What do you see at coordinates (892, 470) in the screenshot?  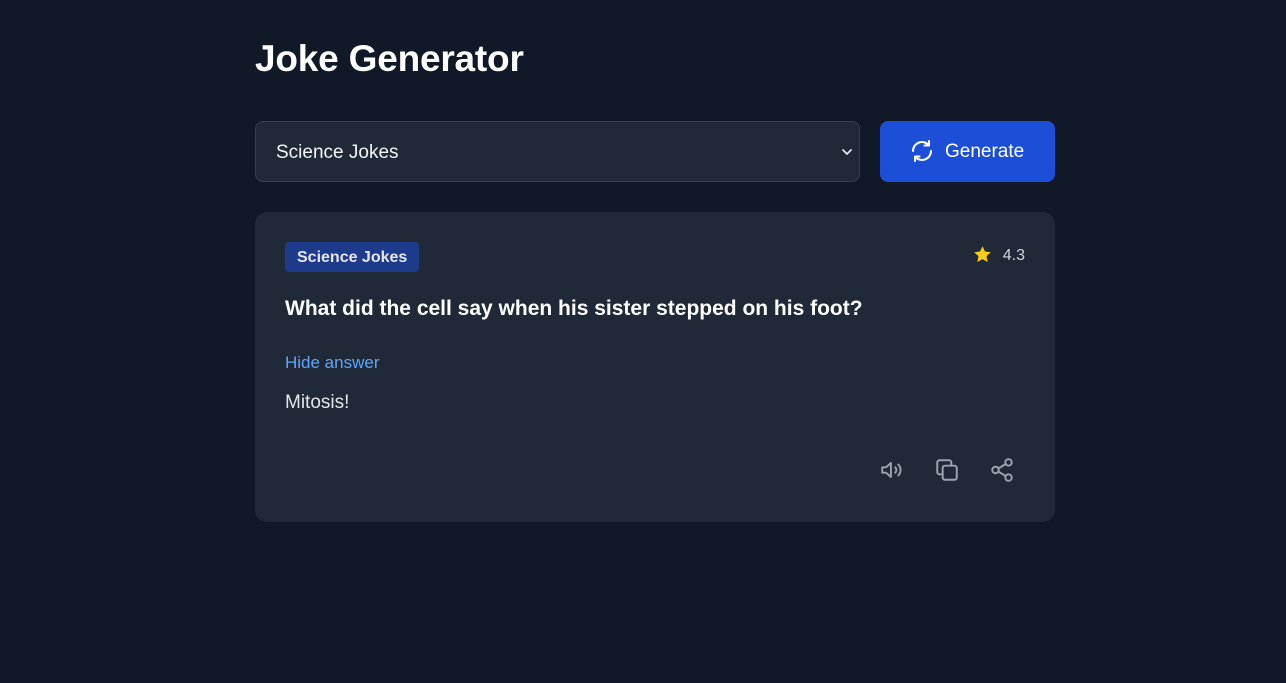 I see `speaker-icon` at bounding box center [892, 470].